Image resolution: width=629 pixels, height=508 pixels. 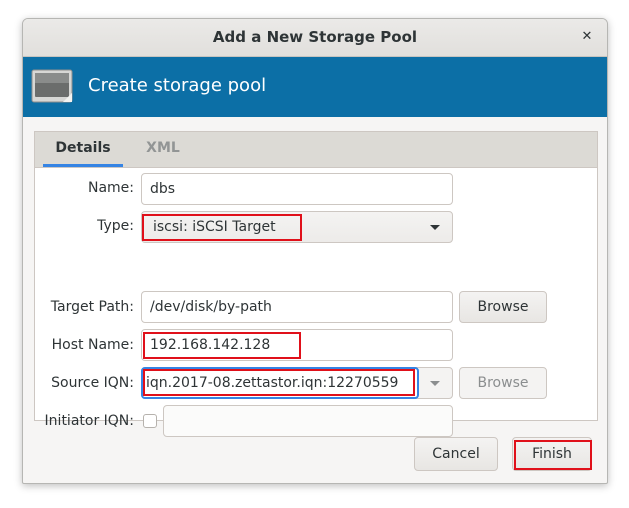 What do you see at coordinates (83, 149) in the screenshot?
I see `tab-details: Details` at bounding box center [83, 149].